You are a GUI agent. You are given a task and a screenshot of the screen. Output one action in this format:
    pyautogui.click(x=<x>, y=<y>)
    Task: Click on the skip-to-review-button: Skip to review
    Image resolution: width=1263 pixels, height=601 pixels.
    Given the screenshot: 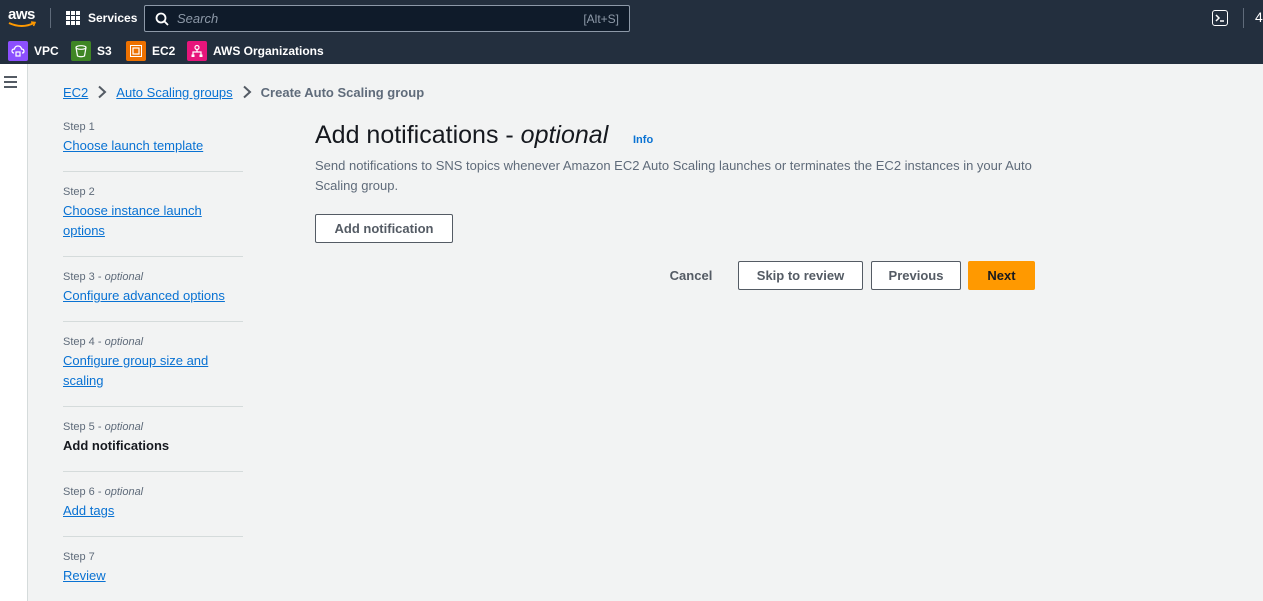 What is the action you would take?
    pyautogui.click(x=800, y=275)
    